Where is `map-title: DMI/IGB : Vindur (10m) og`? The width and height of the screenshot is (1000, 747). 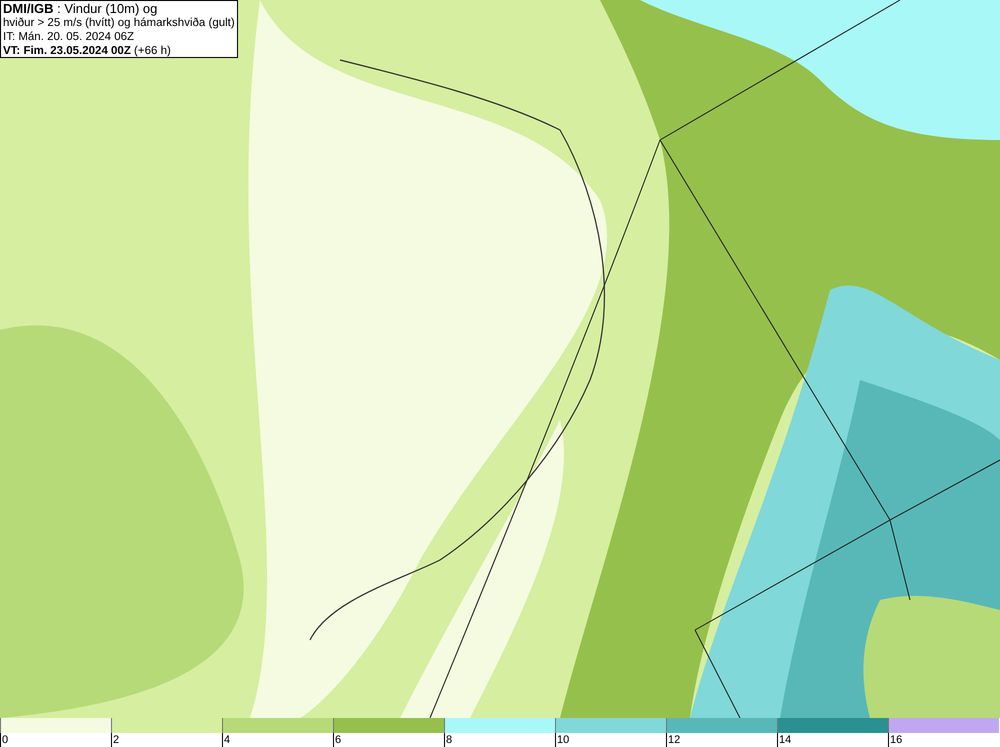
map-title: DMI/IGB : Vindur (10m) og is located at coordinates (80, 8).